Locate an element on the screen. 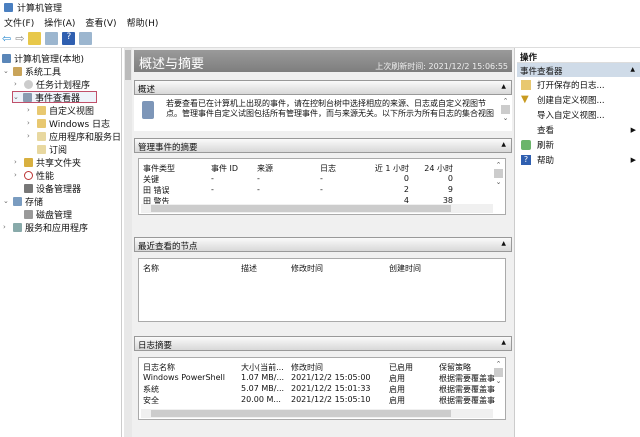 This screenshot has width=640, height=437. tree-computer-management: 计算机管理(本地) is located at coordinates (43, 58).